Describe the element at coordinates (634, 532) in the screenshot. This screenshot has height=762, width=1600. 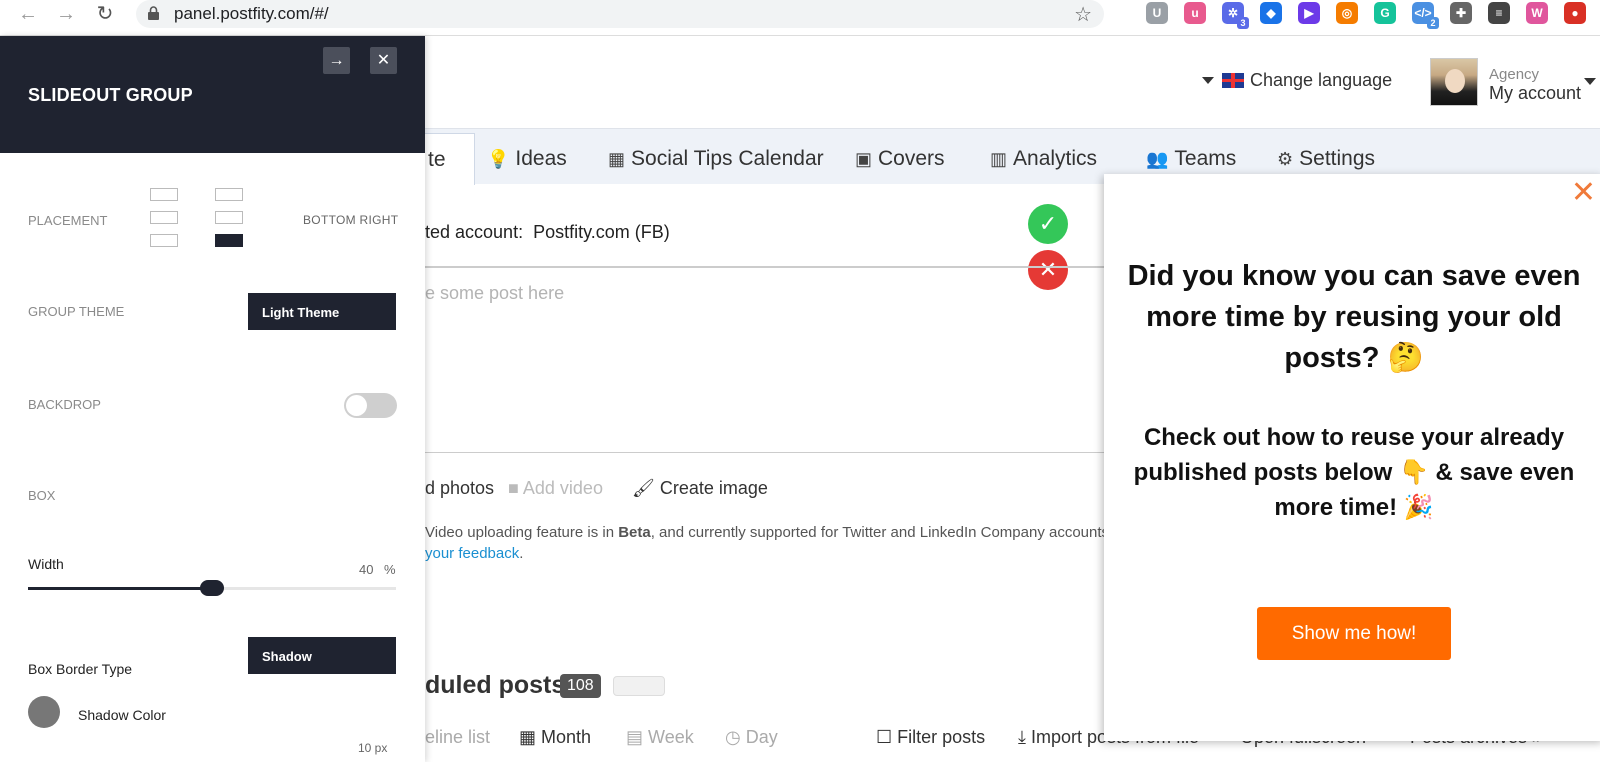
I see `beta-word: Beta` at that location.